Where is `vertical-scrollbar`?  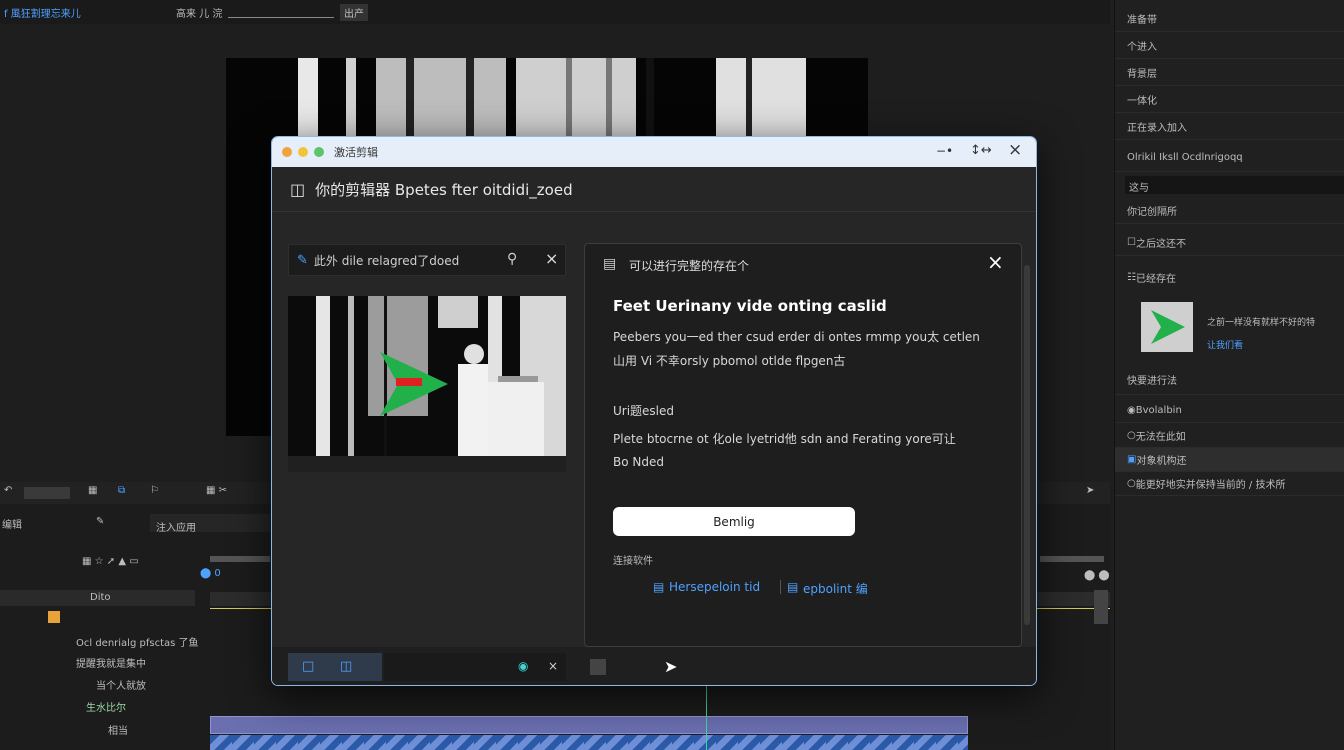
vertical-scrollbar is located at coordinates (1101, 607).